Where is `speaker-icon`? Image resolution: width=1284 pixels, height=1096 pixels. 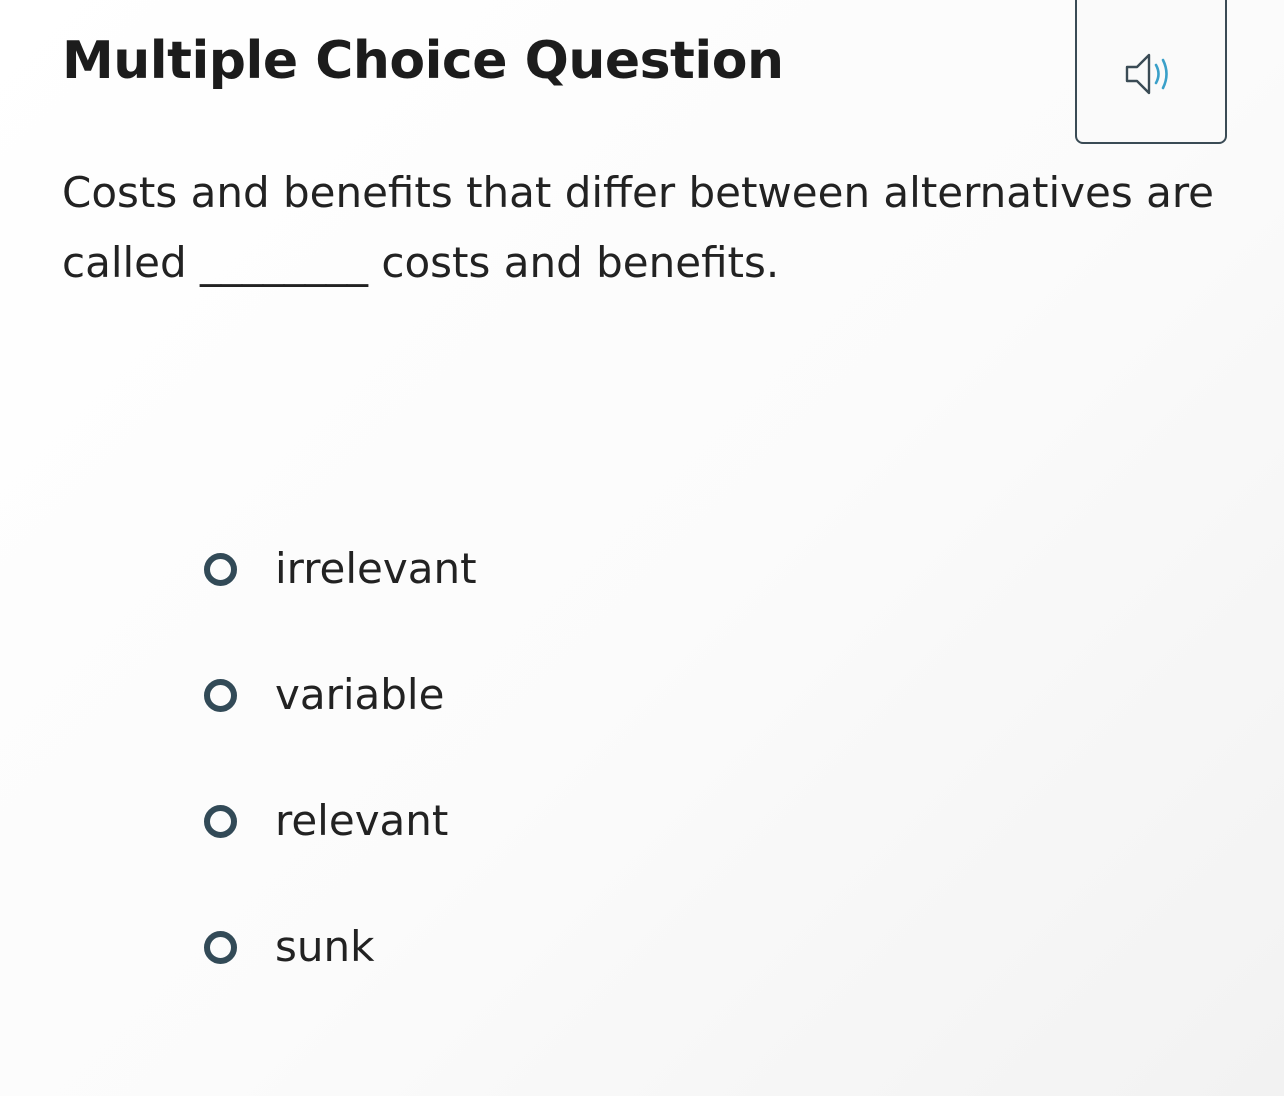 speaker-icon is located at coordinates (1146, 74).